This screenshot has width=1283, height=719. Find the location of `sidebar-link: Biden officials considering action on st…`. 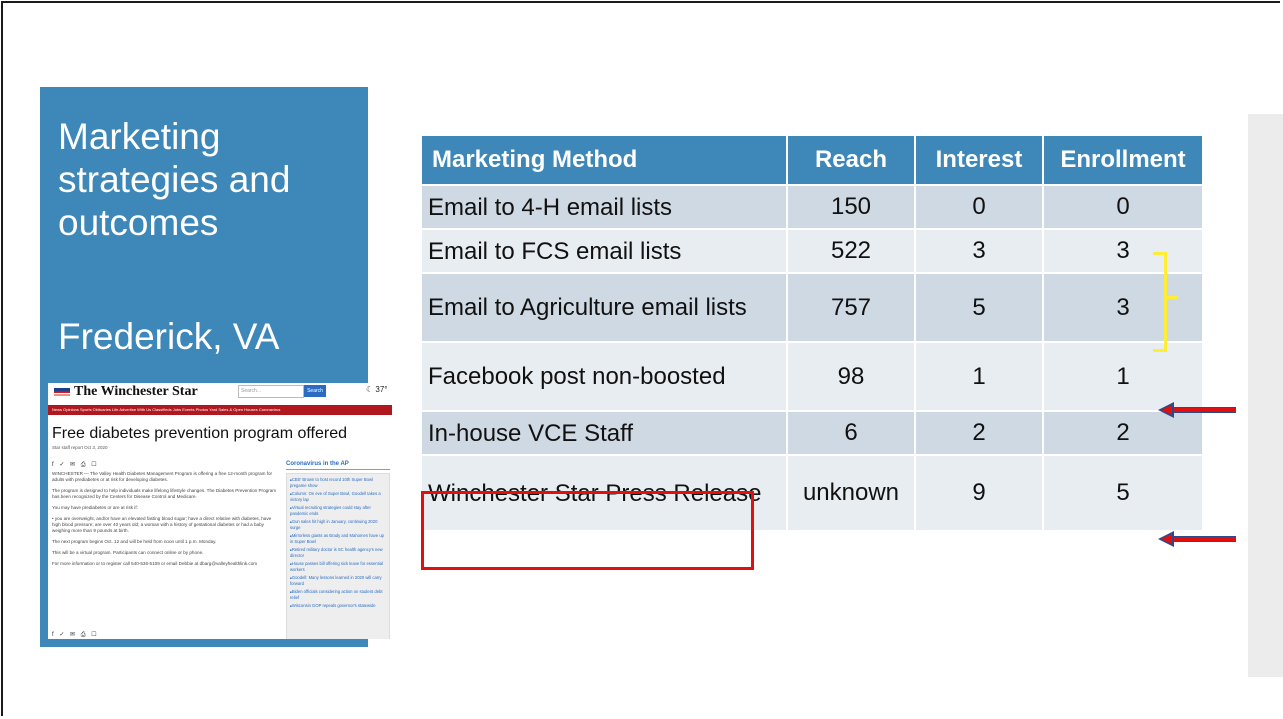

sidebar-link: Biden officials considering action on st… is located at coordinates (338, 594).